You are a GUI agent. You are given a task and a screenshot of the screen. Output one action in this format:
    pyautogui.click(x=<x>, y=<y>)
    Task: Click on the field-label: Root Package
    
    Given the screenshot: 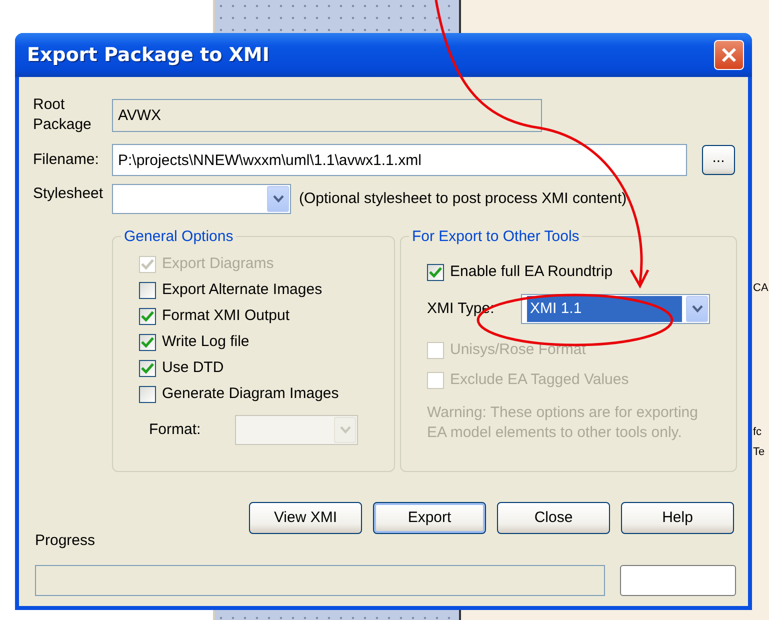 What is the action you would take?
    pyautogui.click(x=62, y=115)
    